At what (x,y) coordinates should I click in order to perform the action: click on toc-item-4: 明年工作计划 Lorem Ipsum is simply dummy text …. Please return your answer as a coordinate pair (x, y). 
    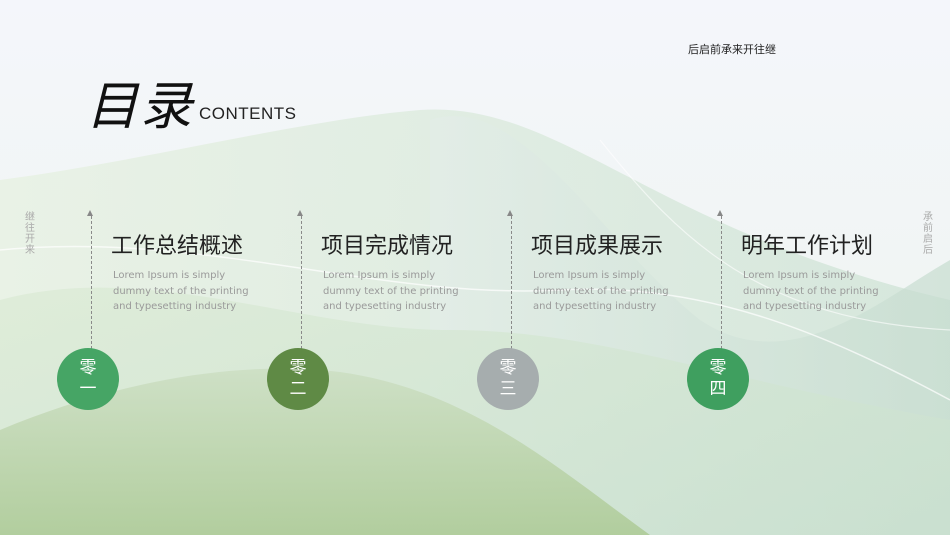
    Looking at the image, I should click on (802, 310).